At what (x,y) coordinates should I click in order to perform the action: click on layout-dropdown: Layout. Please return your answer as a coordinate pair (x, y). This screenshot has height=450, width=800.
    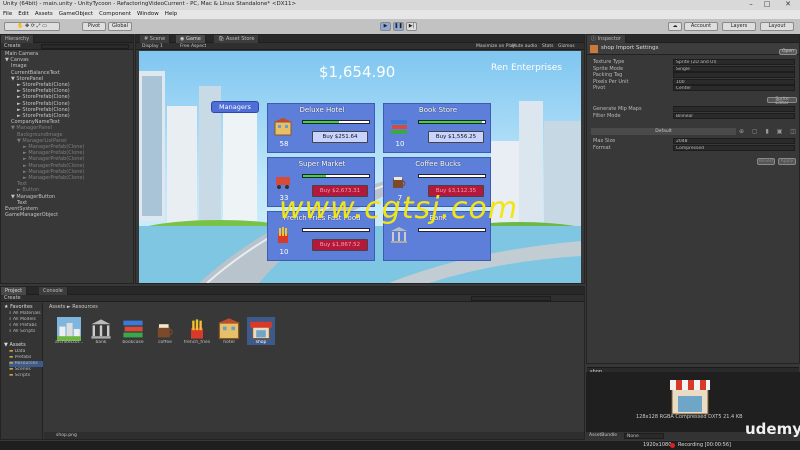
    Looking at the image, I should click on (777, 26).